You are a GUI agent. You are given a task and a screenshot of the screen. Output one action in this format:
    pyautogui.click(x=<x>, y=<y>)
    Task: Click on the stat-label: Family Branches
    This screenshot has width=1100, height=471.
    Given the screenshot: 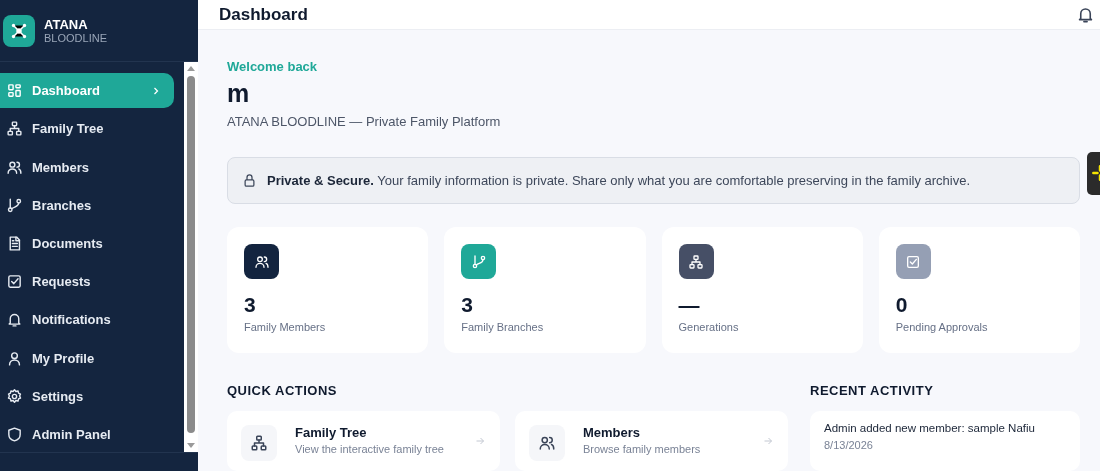 What is the action you would take?
    pyautogui.click(x=503, y=327)
    